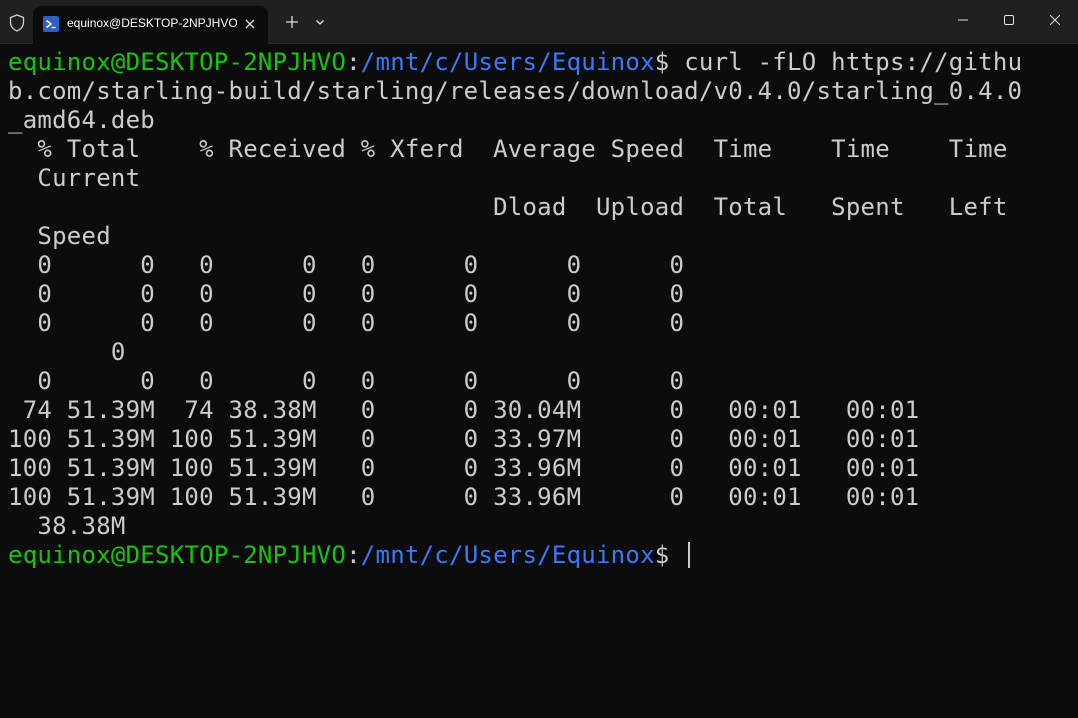  What do you see at coordinates (67, 526) in the screenshot?
I see `output-line: 38.38M` at bounding box center [67, 526].